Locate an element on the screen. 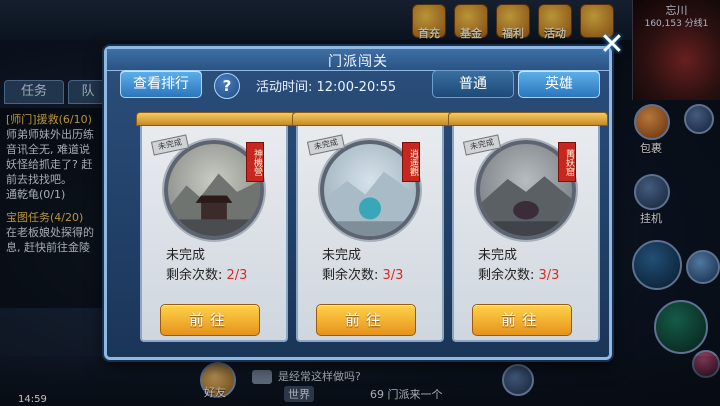  sect-seal: 逍遥觀 is located at coordinates (411, 162).